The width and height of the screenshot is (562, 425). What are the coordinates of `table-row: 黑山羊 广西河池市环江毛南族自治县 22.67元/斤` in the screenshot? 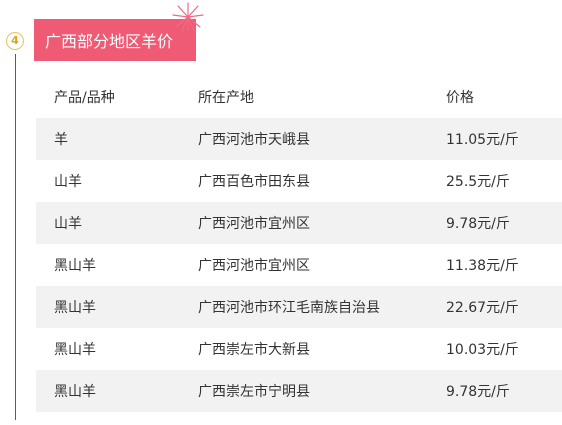 It's located at (299, 307).